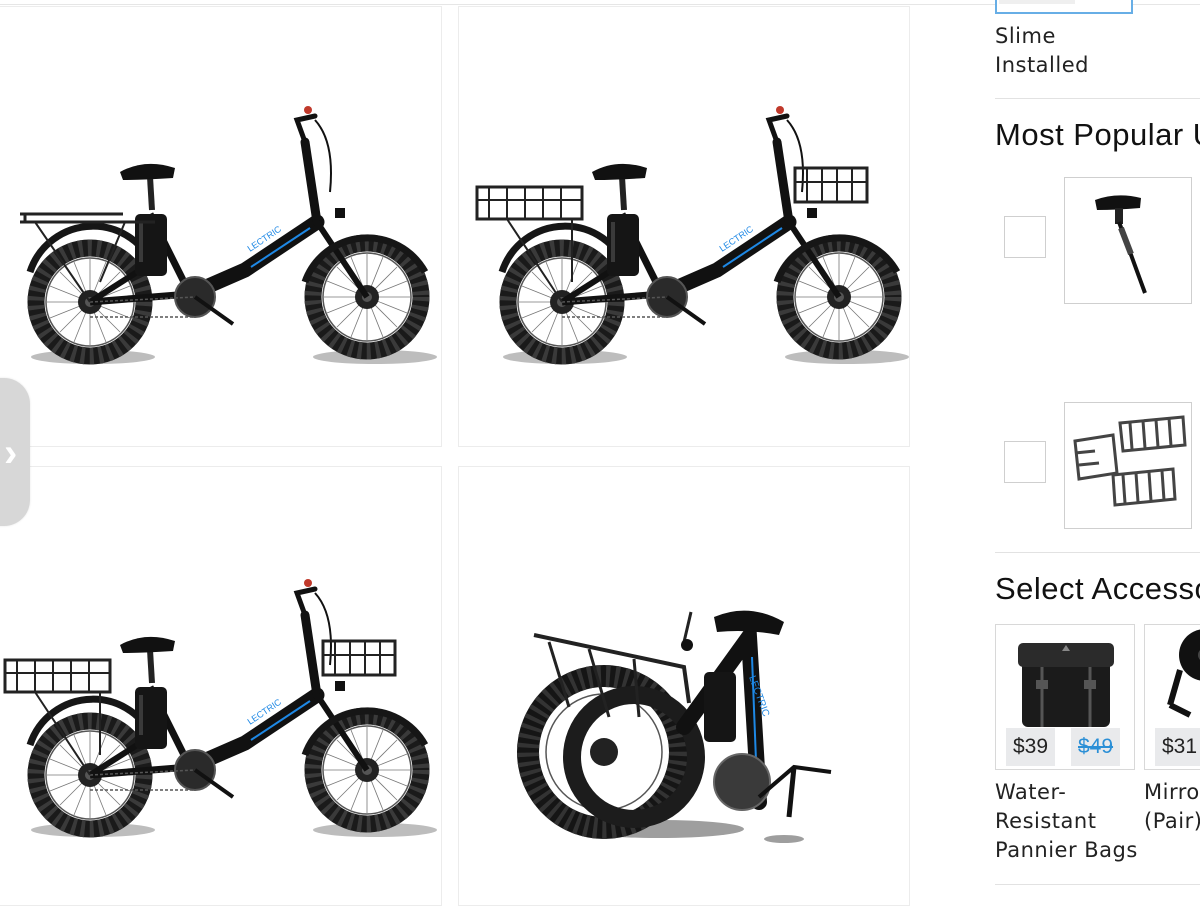 The height and width of the screenshot is (906, 1200). Describe the element at coordinates (1177, 747) in the screenshot. I see `accessory-price: $31` at that location.